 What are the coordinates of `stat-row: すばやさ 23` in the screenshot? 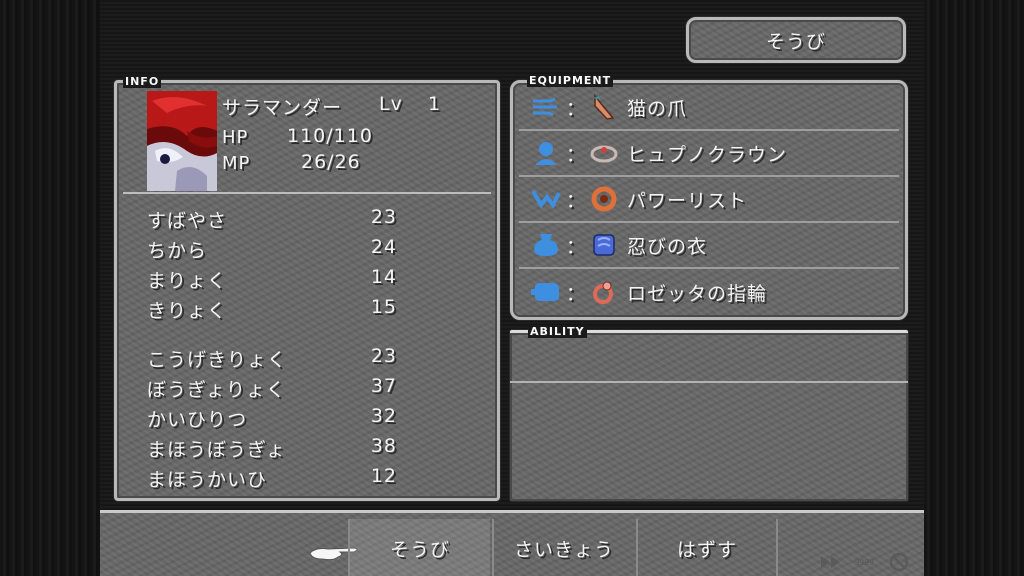 It's located at (272, 219).